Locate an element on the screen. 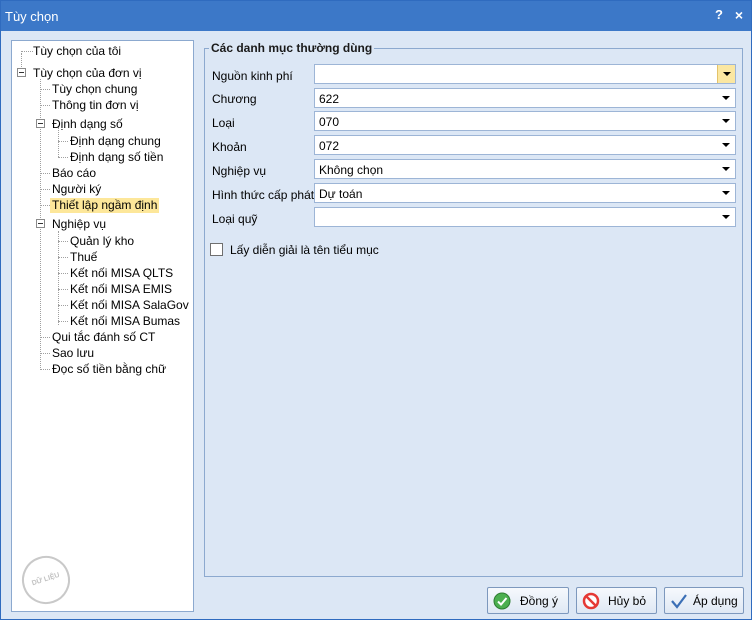  window-title: Tùy chọn is located at coordinates (32, 16).